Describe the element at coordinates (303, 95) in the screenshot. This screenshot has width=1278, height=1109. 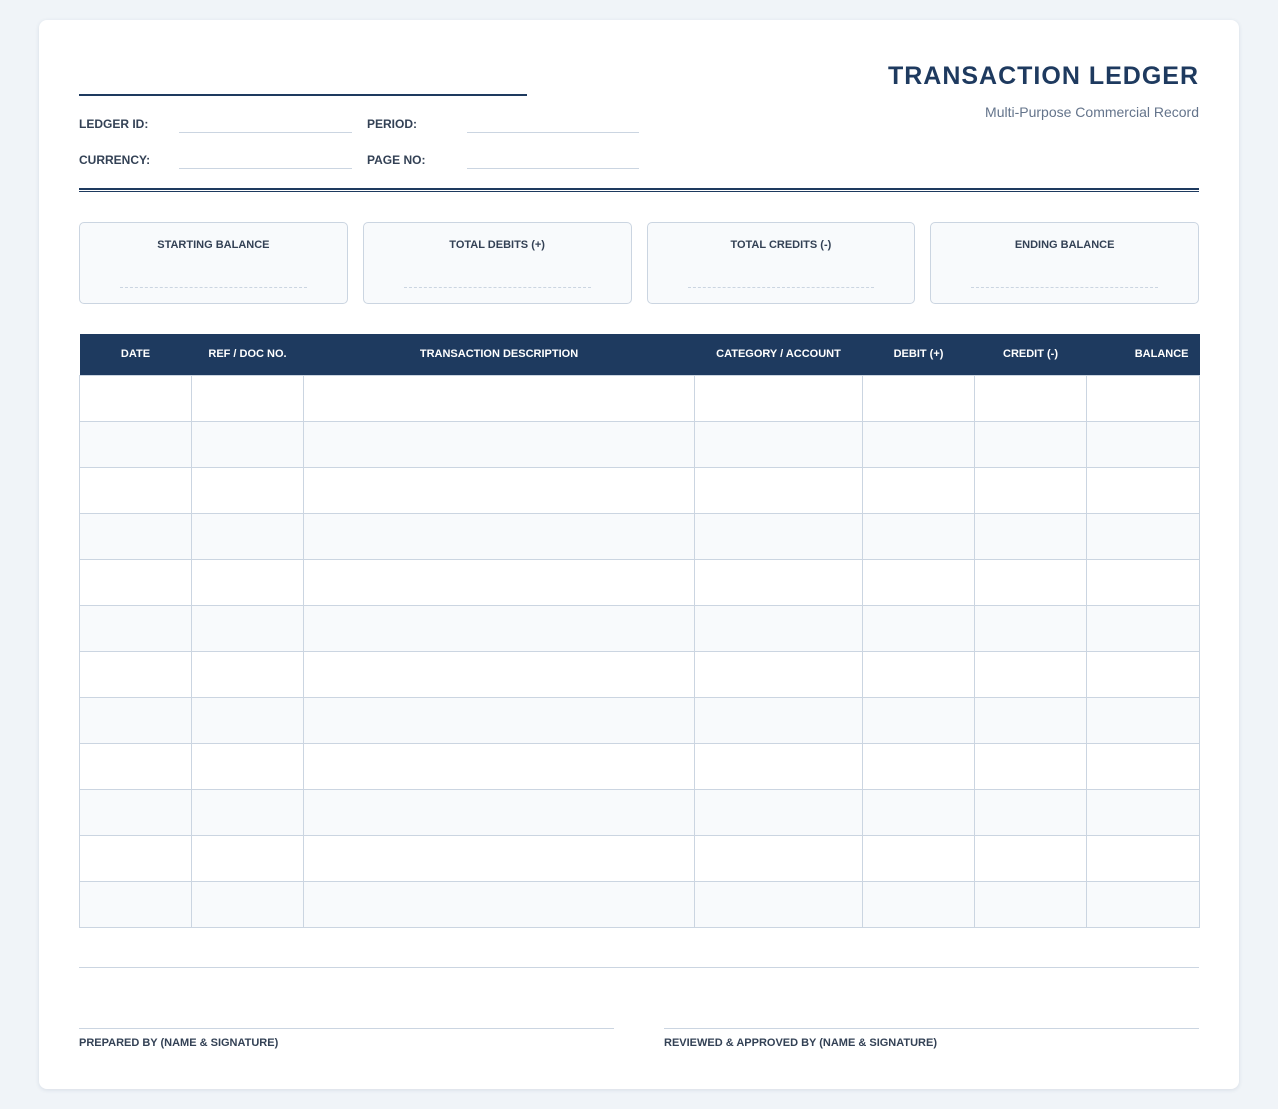
I see `company-name-line` at that location.